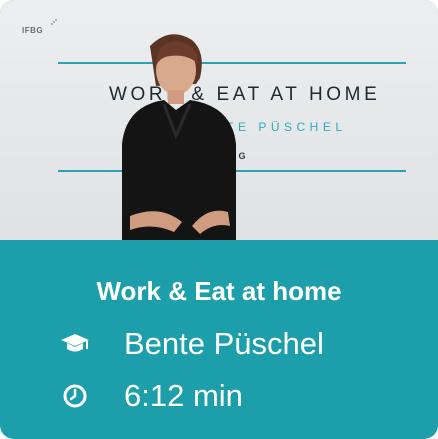 Image resolution: width=438 pixels, height=439 pixels. What do you see at coordinates (219, 291) in the screenshot?
I see `course-title: Work & Eat at home` at bounding box center [219, 291].